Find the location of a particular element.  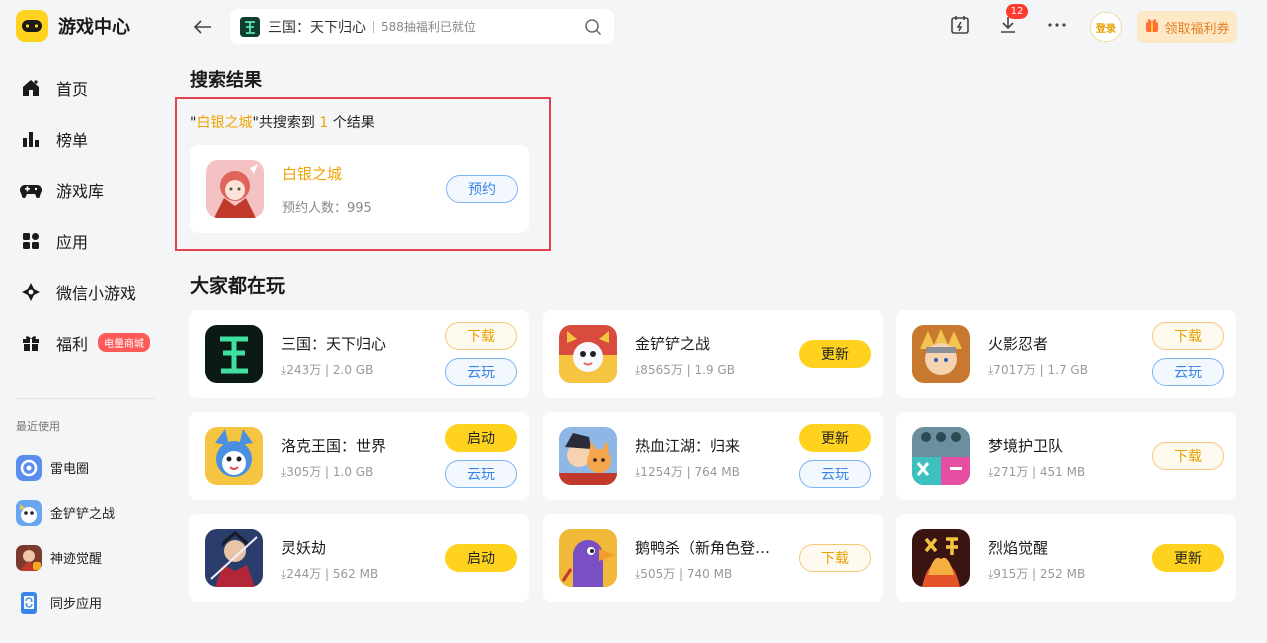

goose-duck-game-icon is located at coordinates (588, 558).